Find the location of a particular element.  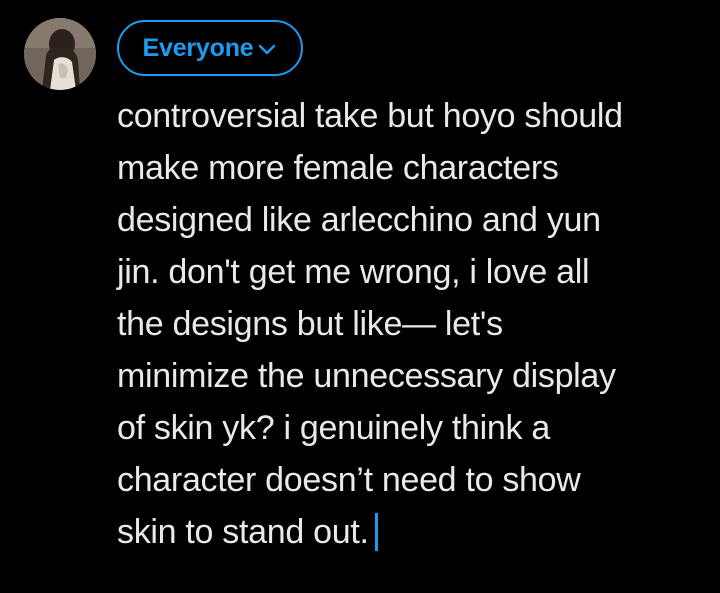

avatar is located at coordinates (60, 54).